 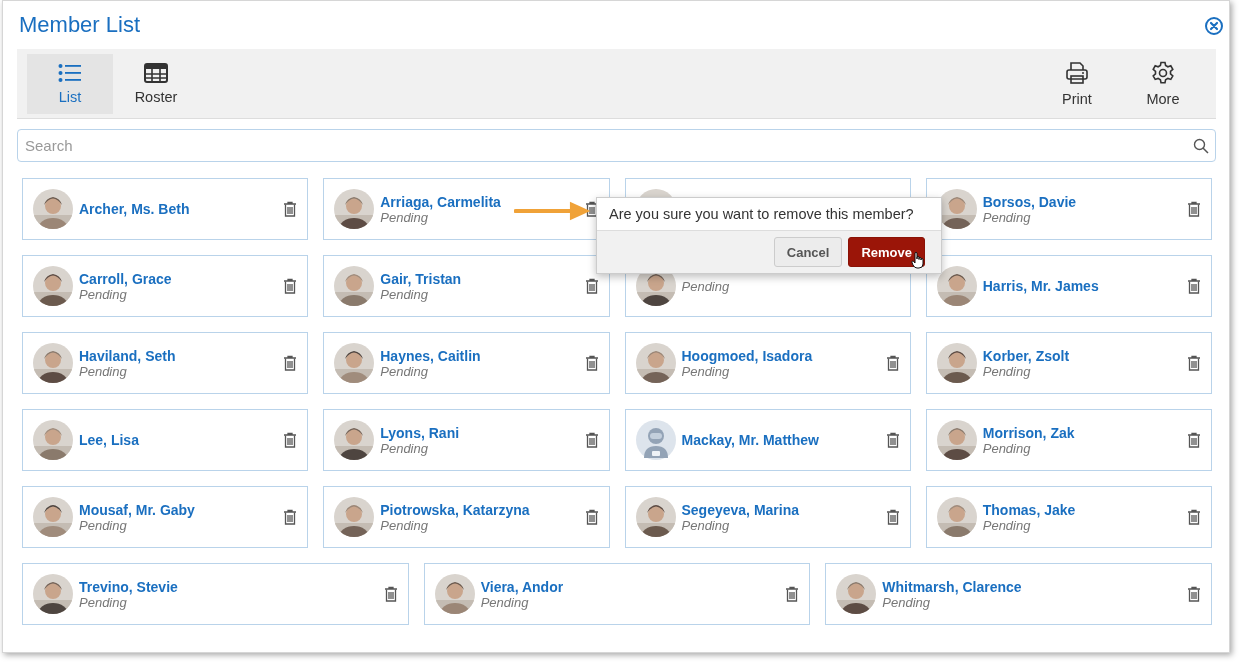 I want to click on toolbar-button: Print, so click(x=1077, y=84).